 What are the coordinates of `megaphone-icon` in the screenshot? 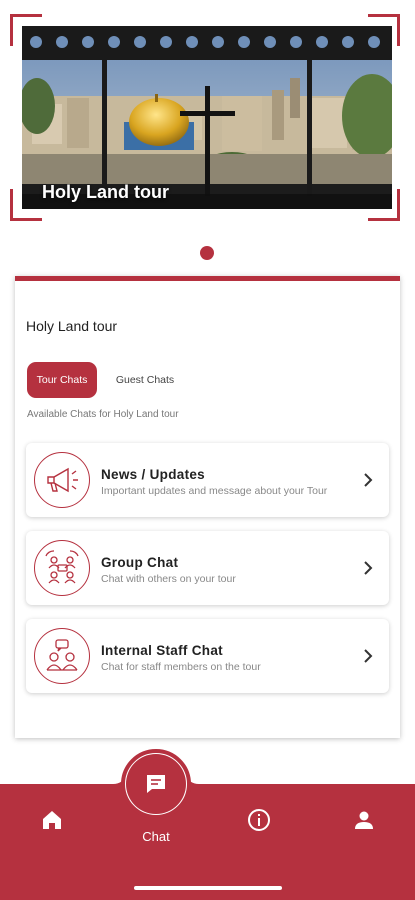 It's located at (62, 480).